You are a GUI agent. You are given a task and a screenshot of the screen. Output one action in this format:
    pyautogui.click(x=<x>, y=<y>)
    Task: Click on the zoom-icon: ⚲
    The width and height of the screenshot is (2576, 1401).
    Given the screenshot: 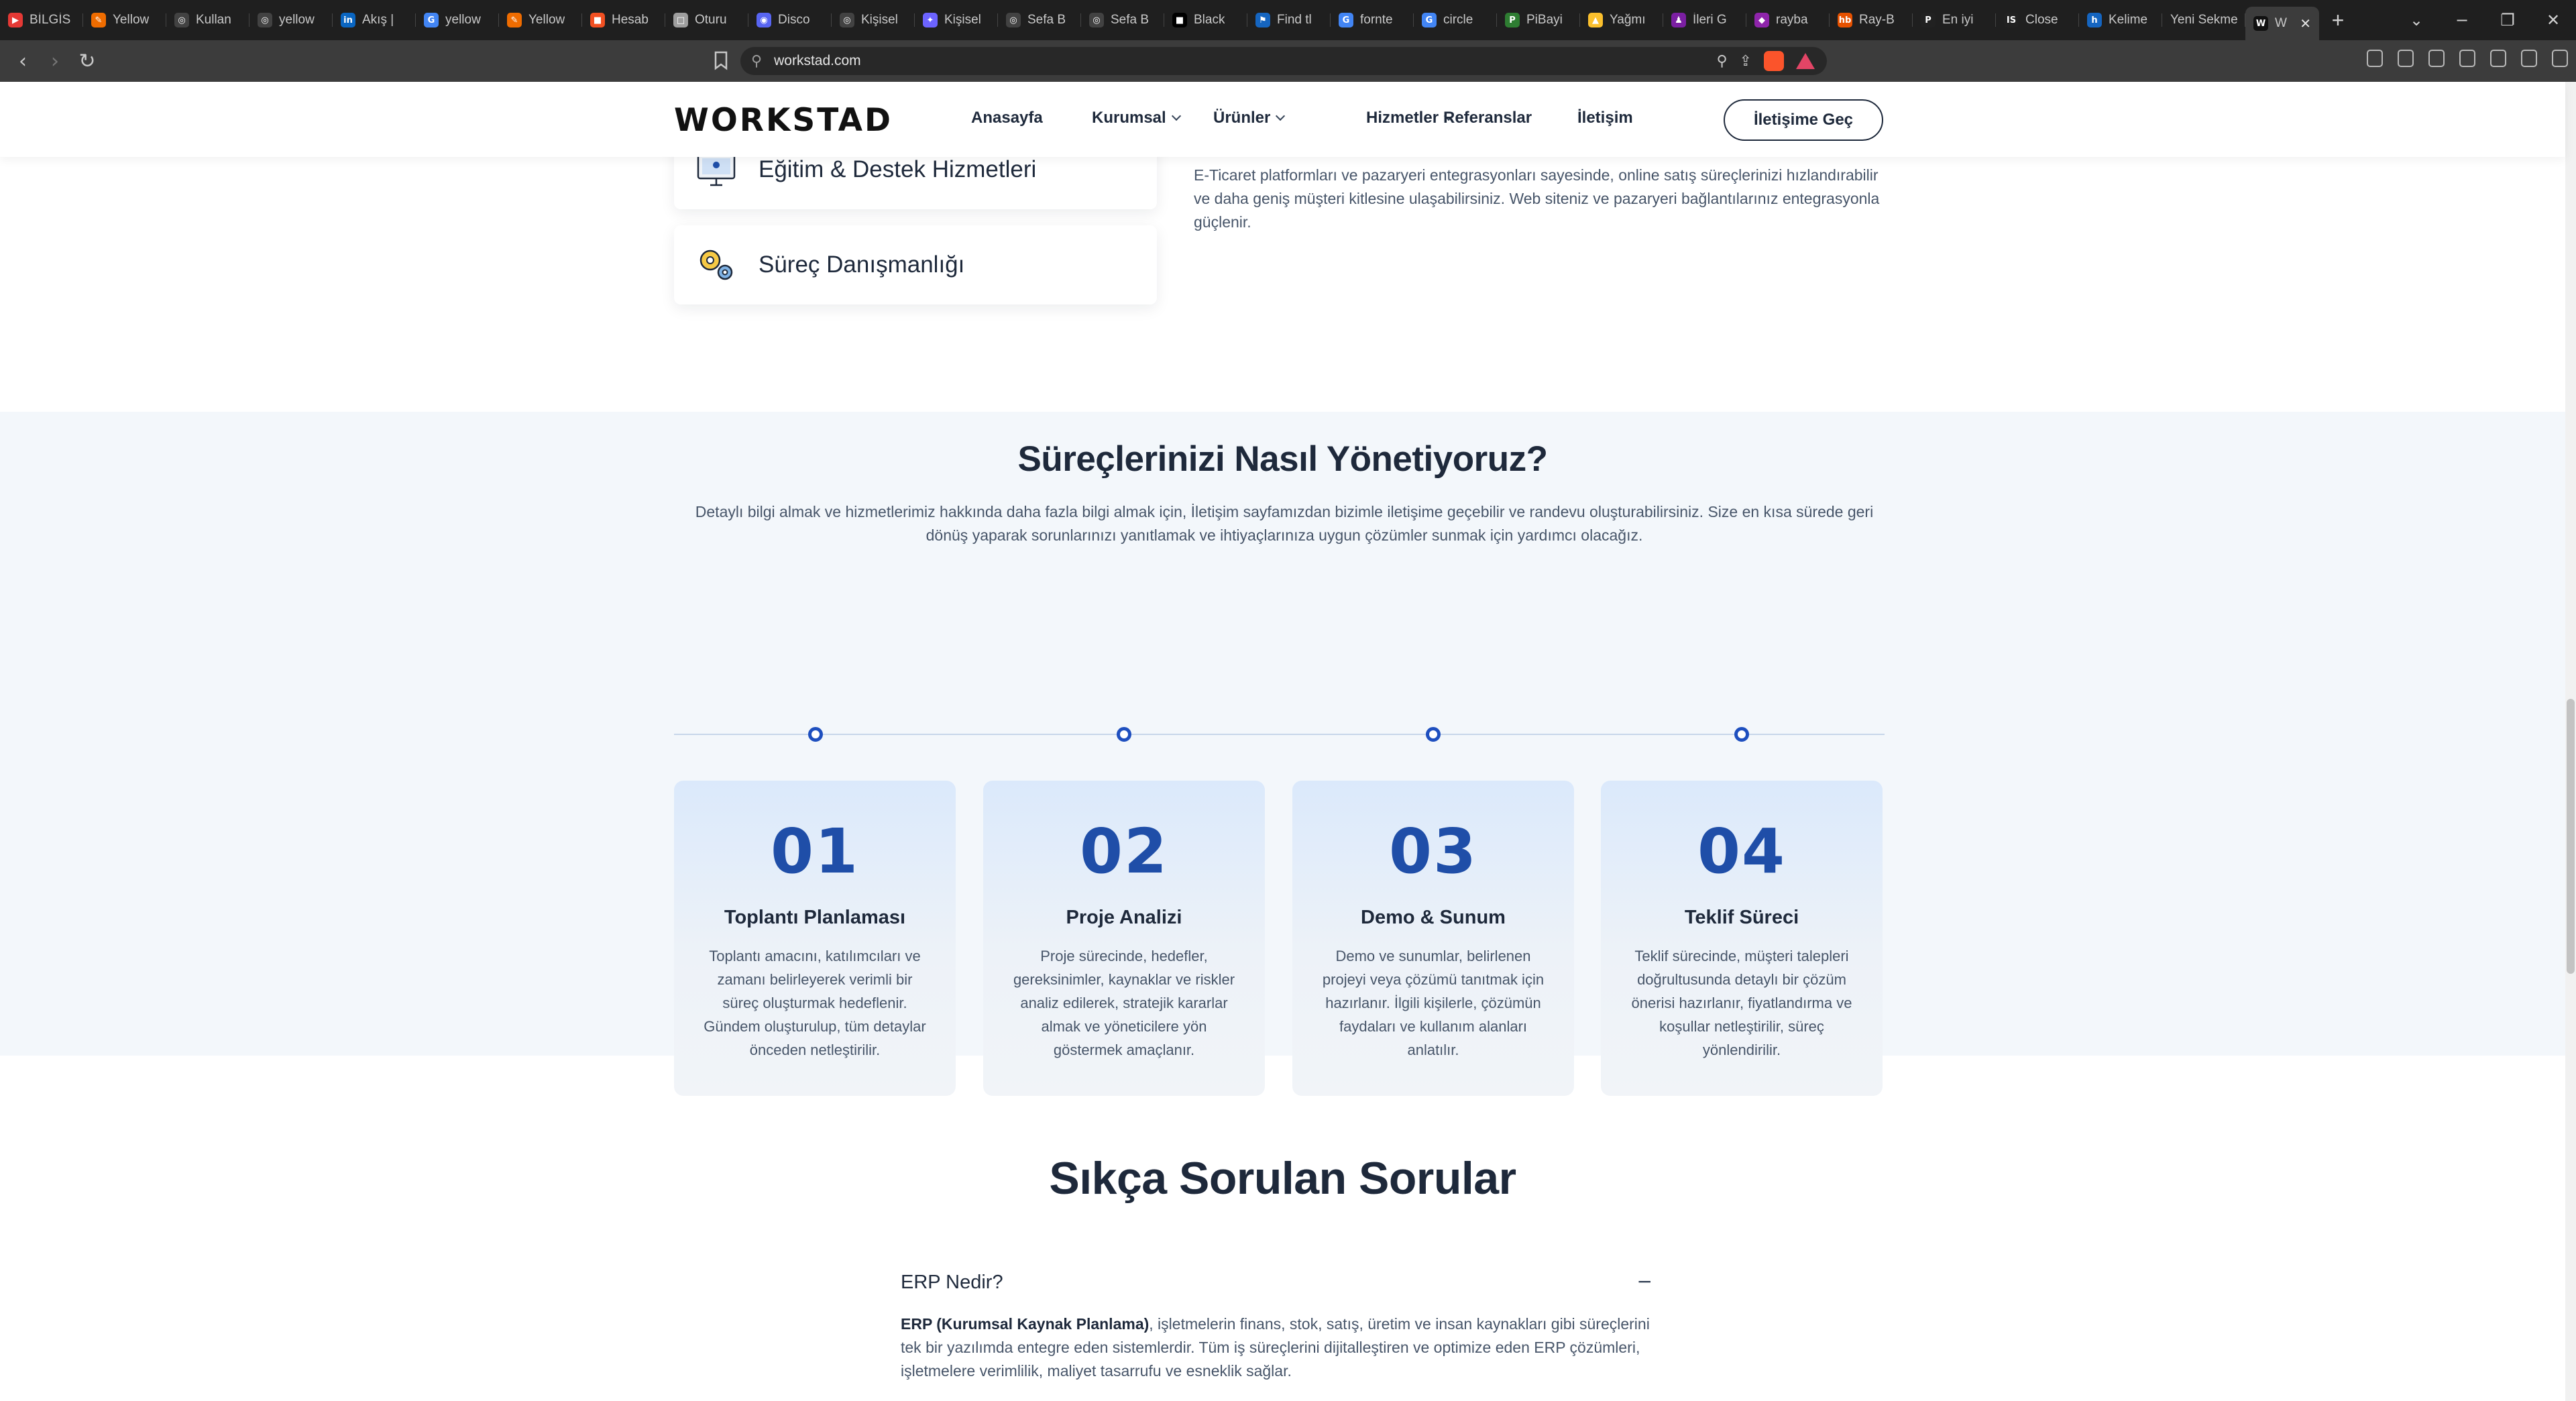 What is the action you would take?
    pyautogui.click(x=1721, y=61)
    